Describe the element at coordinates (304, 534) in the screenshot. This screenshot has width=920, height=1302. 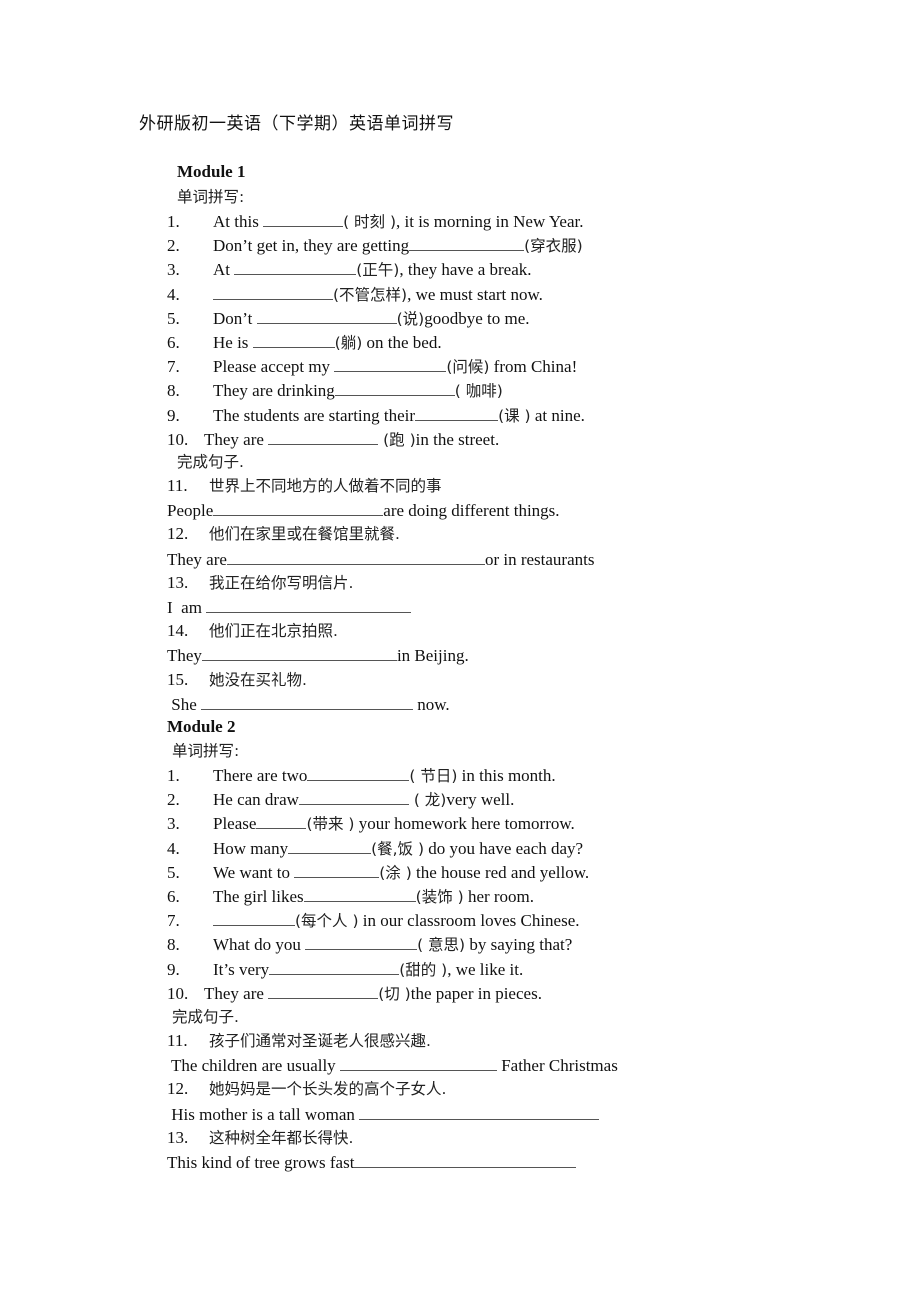
I see `chinese-sentence: 他们在家里或在餐馆里就餐.` at that location.